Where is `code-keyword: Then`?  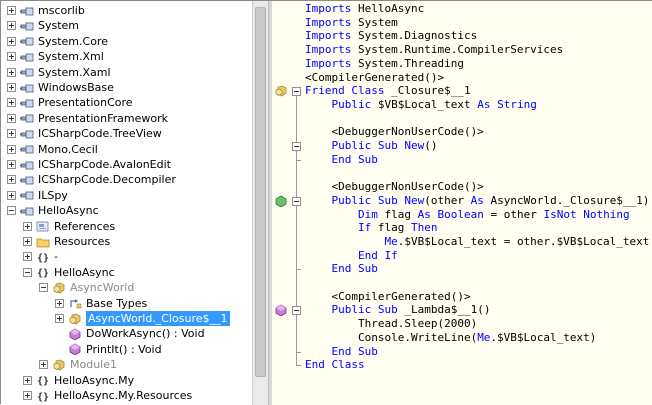 code-keyword: Then is located at coordinates (424, 228).